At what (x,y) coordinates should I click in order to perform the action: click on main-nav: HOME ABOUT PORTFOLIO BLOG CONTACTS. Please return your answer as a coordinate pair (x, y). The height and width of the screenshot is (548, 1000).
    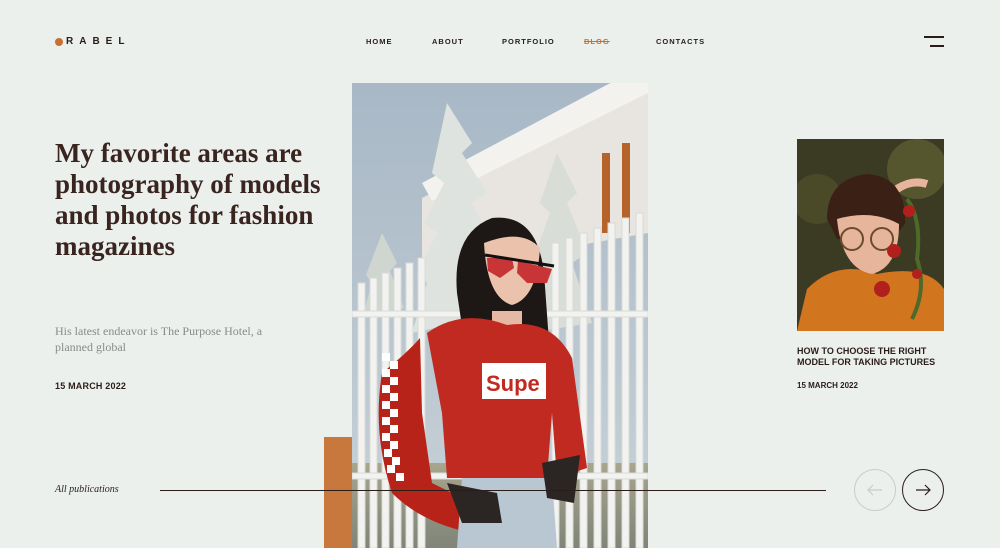
    Looking at the image, I should click on (500, 43).